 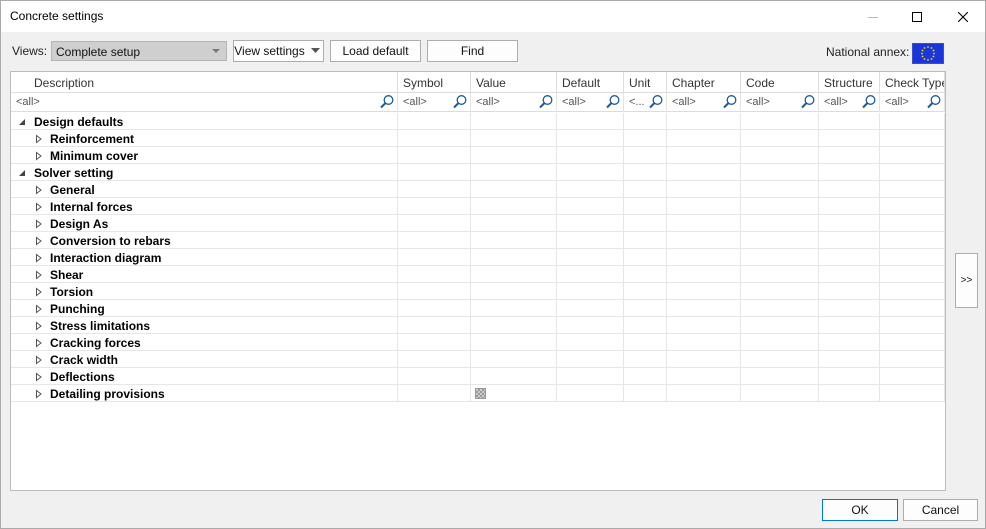 I want to click on views-combobox: Complete setup, so click(x=139, y=51).